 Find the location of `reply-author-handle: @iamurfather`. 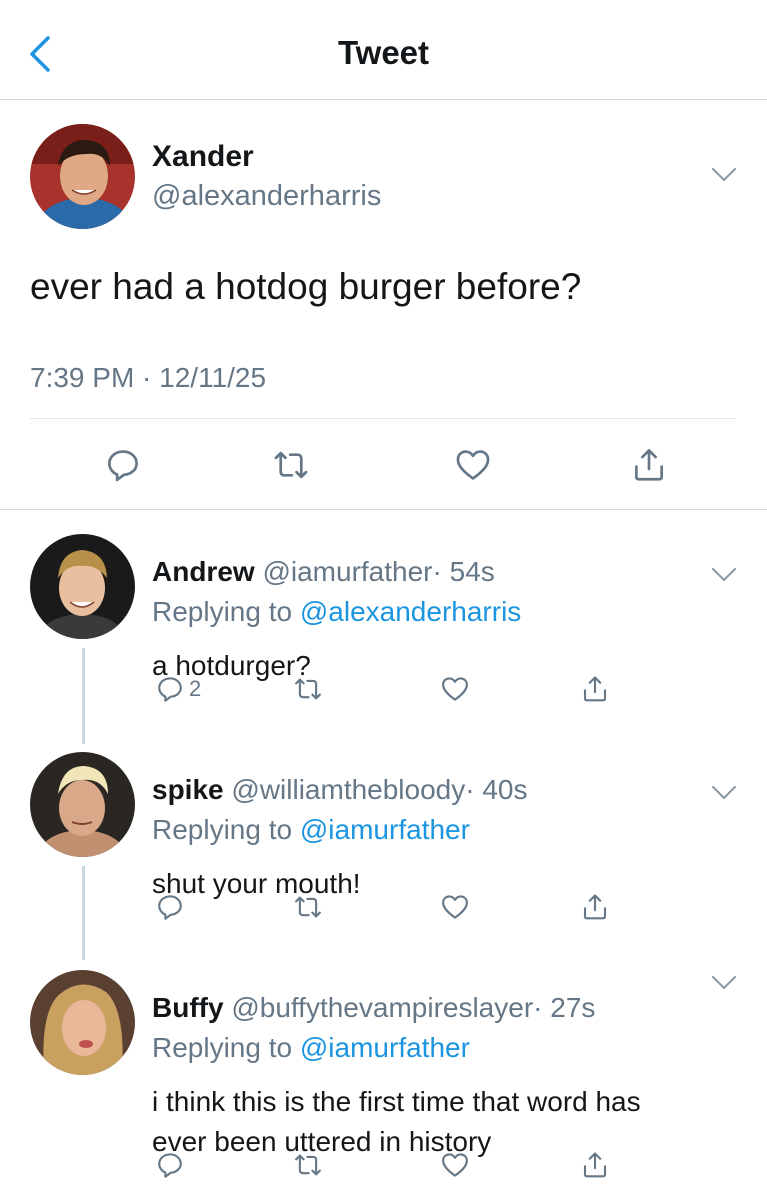

reply-author-handle: @iamurfather is located at coordinates (347, 571).